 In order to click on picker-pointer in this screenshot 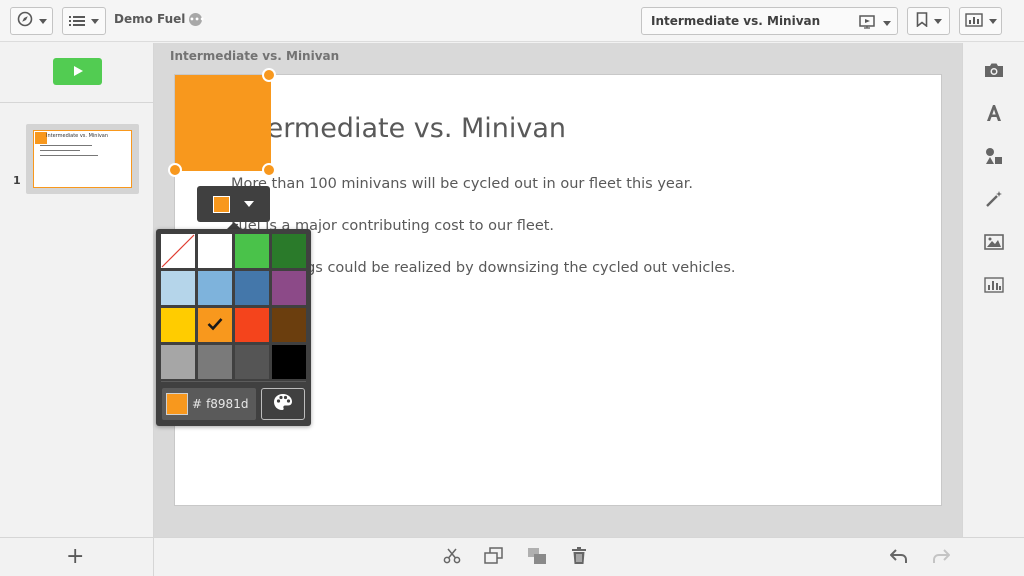, I will do `click(234, 225)`.